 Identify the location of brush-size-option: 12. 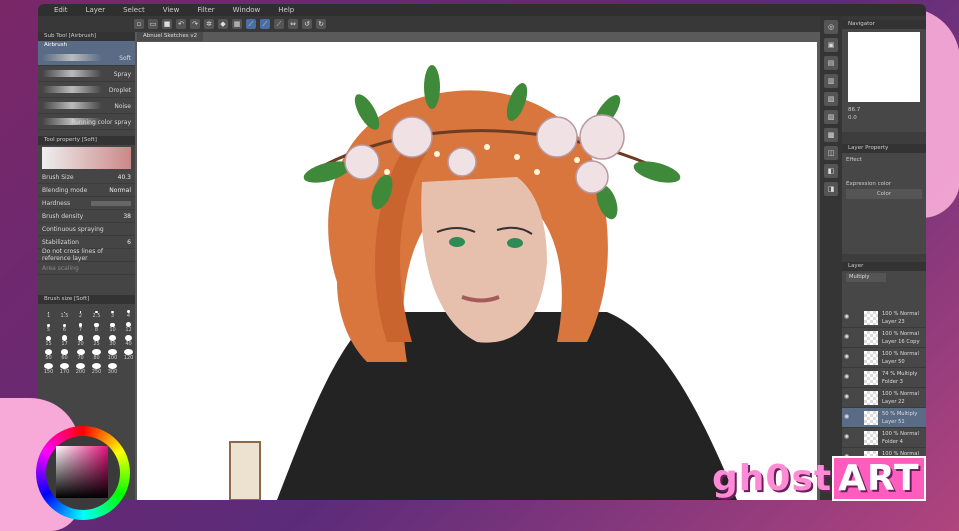
(128, 327).